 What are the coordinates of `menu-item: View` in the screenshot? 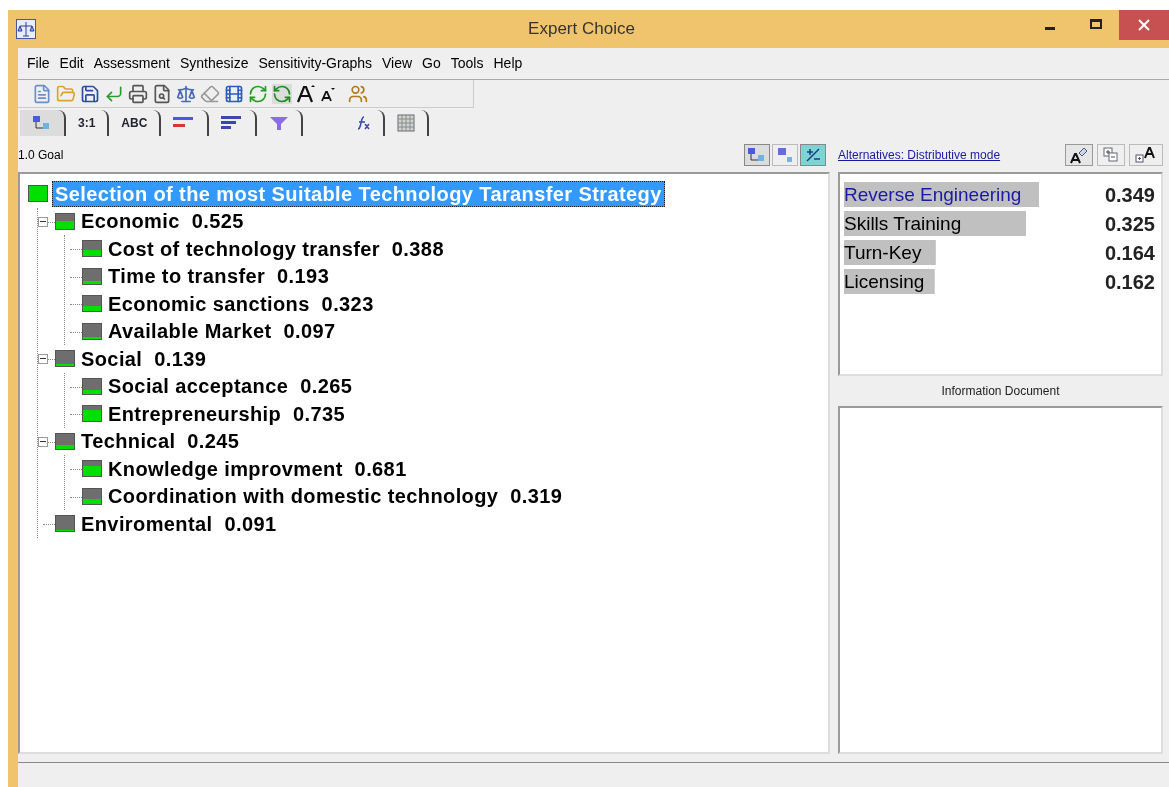 It's located at (397, 63).